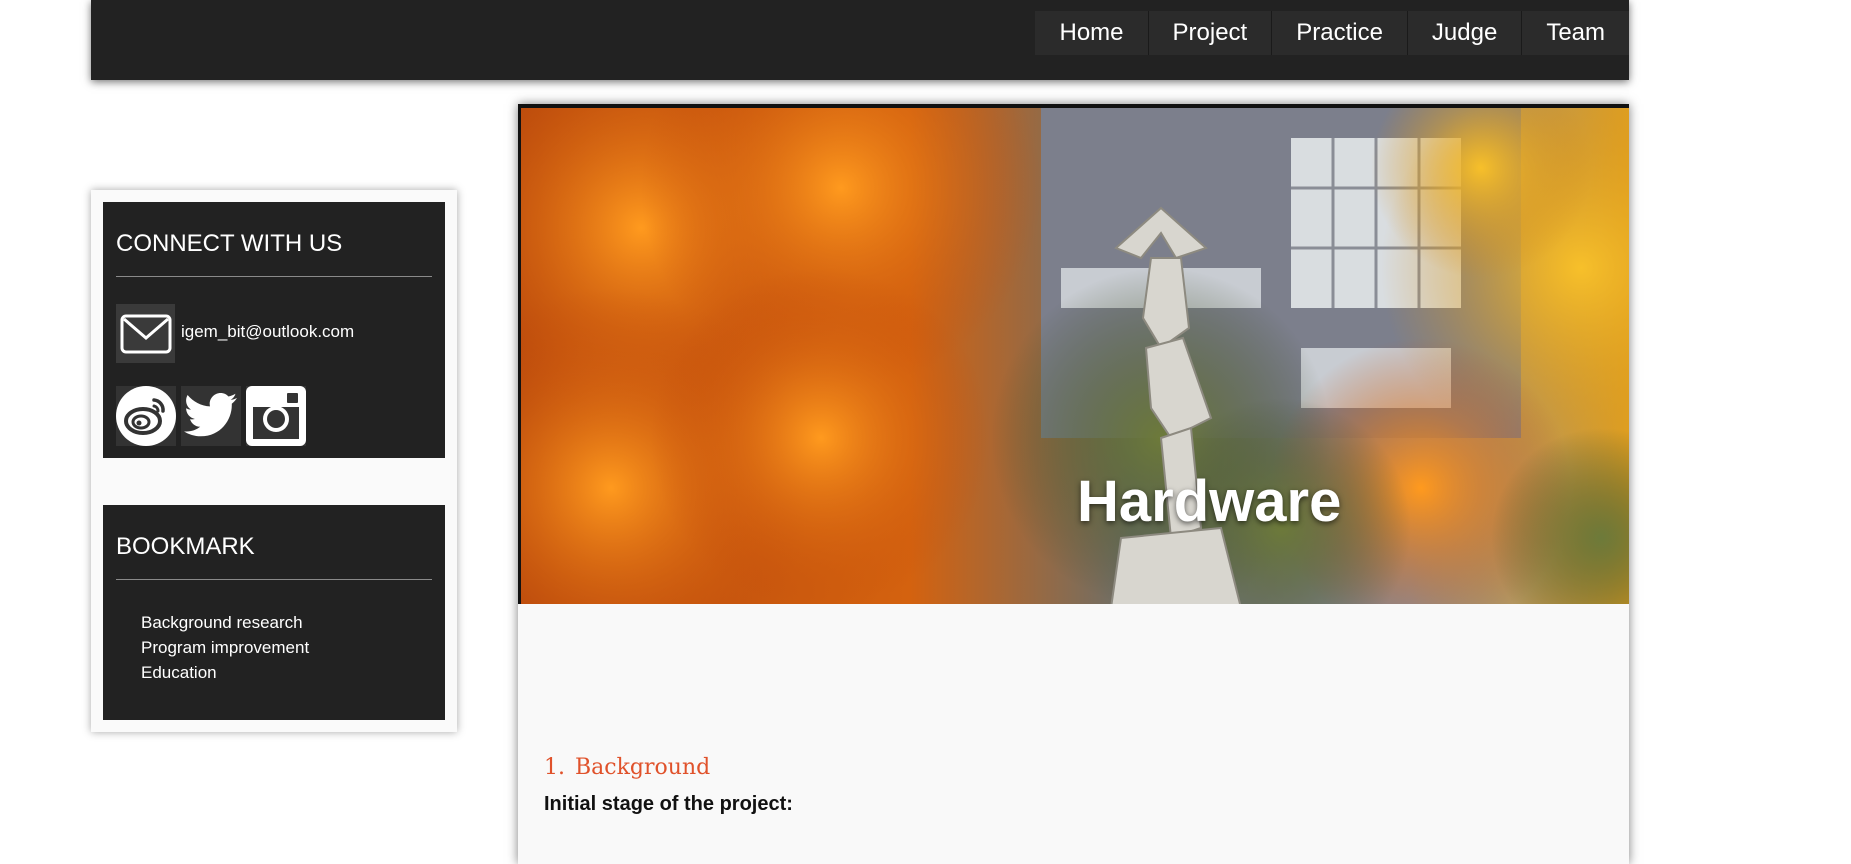 The width and height of the screenshot is (1851, 864). What do you see at coordinates (146, 416) in the screenshot?
I see `weibo-icon` at bounding box center [146, 416].